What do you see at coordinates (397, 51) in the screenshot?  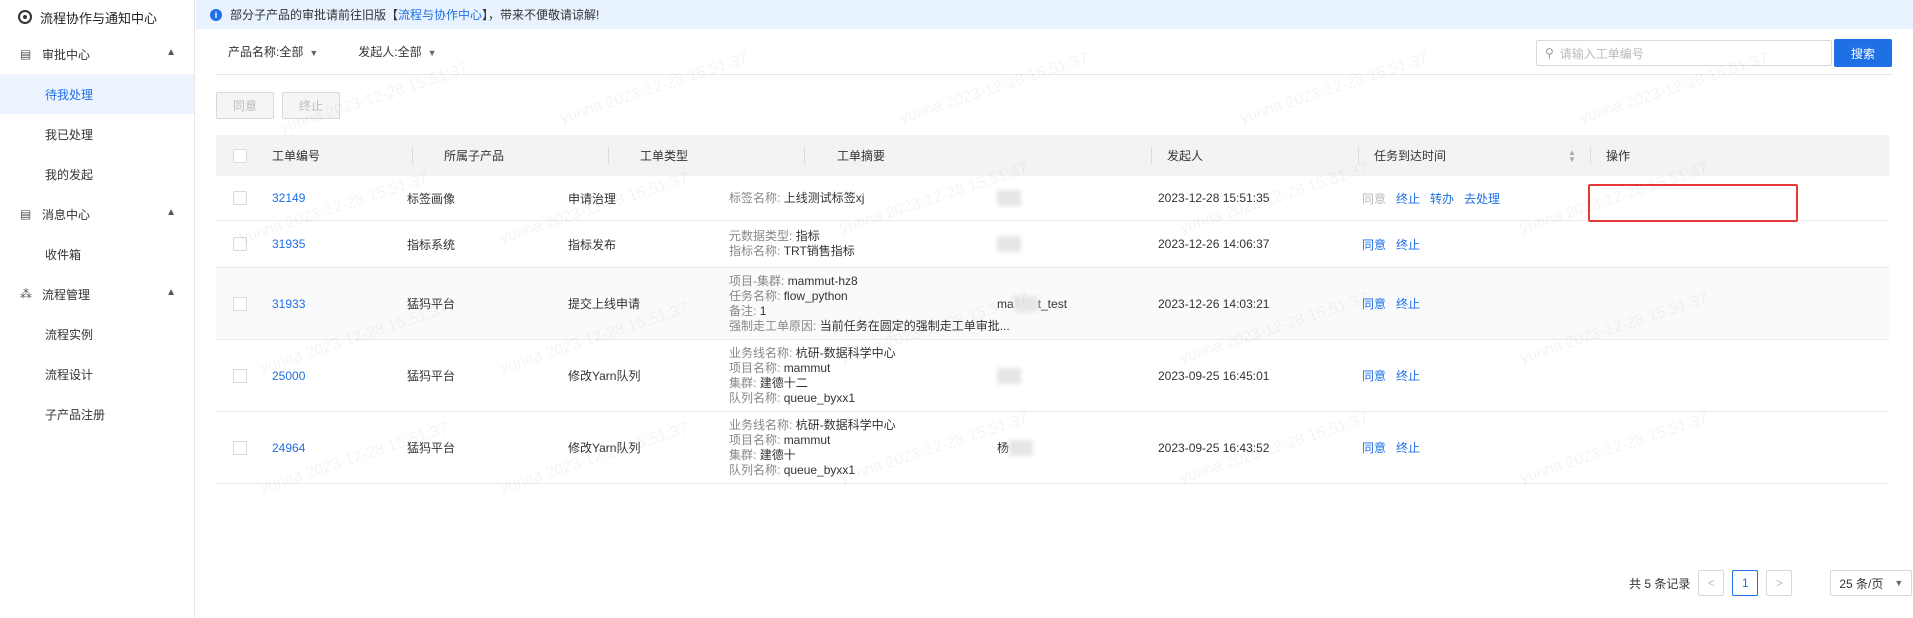 I see `initiator-filter-dropdown: 发起人:全部 ▼` at bounding box center [397, 51].